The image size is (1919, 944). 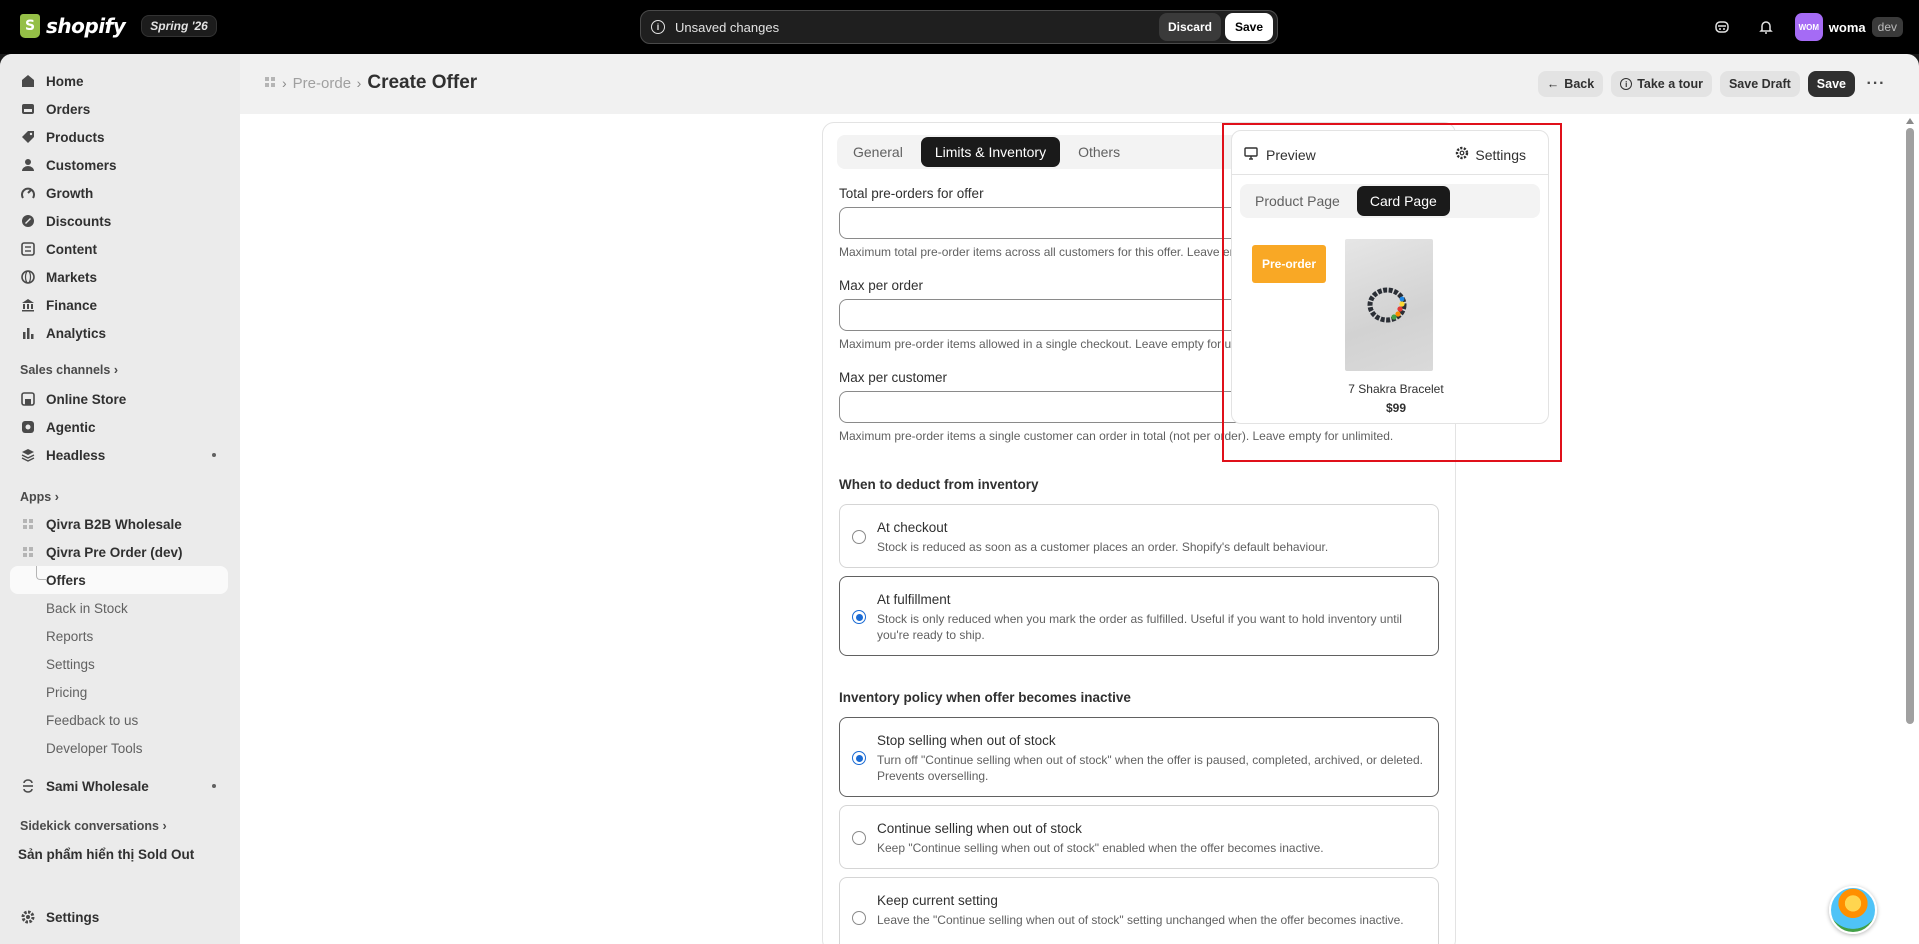 What do you see at coordinates (39, 497) in the screenshot?
I see `apps-heading: Apps ›` at bounding box center [39, 497].